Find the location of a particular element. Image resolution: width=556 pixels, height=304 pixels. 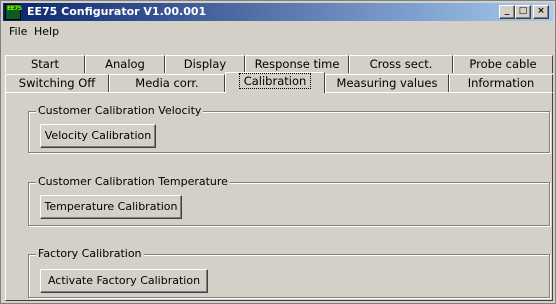

tab-start: Start is located at coordinates (45, 64).